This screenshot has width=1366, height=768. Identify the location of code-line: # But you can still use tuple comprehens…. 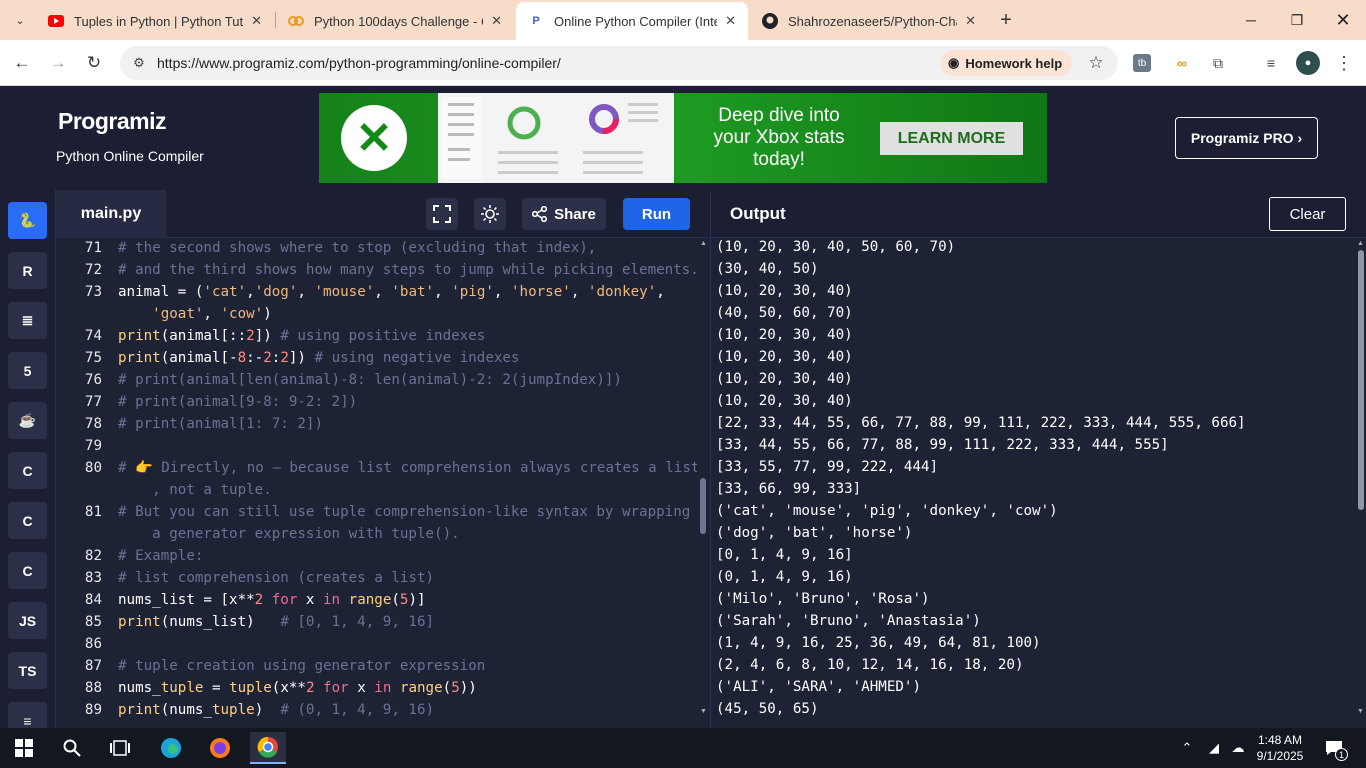
(404, 512).